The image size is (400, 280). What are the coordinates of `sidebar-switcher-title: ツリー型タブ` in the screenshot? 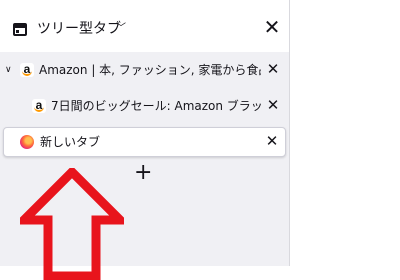 It's located at (79, 29).